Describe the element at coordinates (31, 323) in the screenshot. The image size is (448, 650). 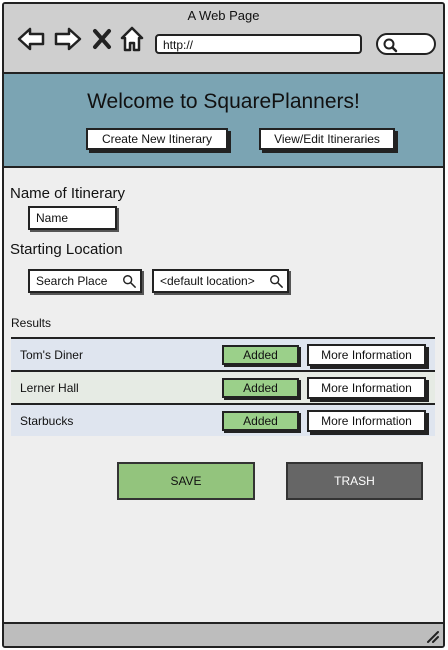
I see `results-heading: Results` at that location.